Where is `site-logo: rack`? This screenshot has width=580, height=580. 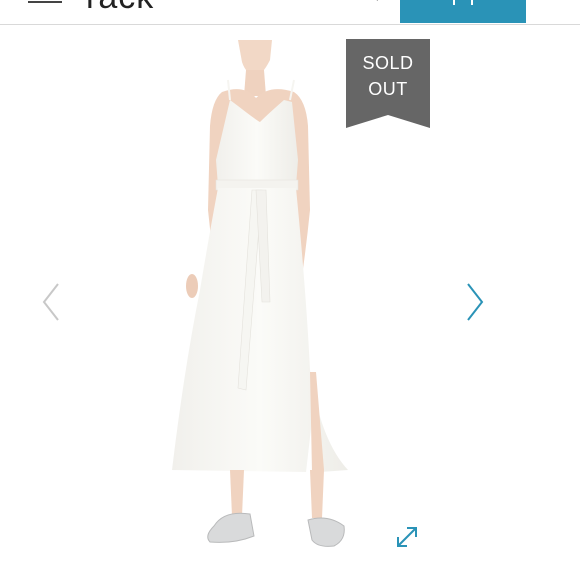 site-logo: rack is located at coordinates (120, 8).